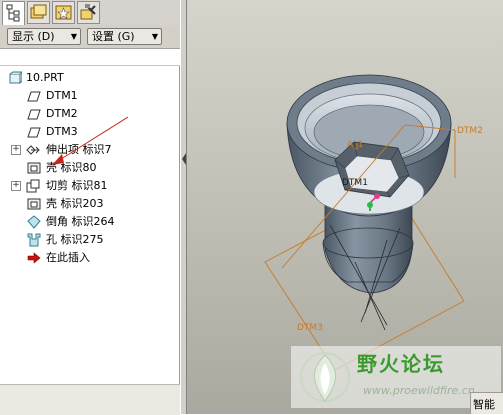 The height and width of the screenshot is (415, 503). What do you see at coordinates (79, 149) in the screenshot?
I see `tree-item-label: 伸出项 标识7` at bounding box center [79, 149].